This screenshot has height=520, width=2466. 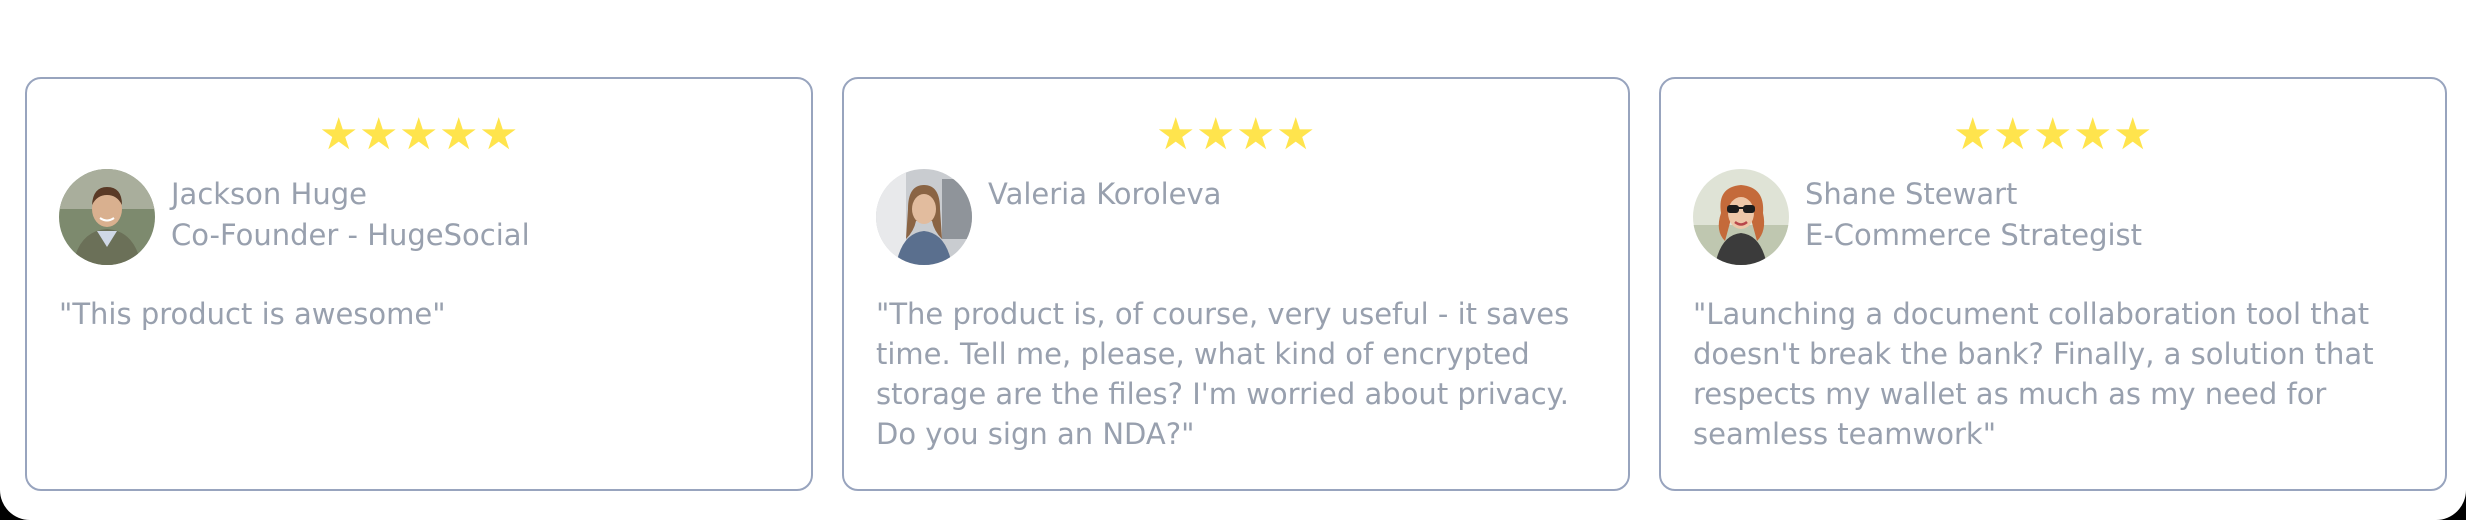 I want to click on star-rating: ★★★★, so click(x=1236, y=135).